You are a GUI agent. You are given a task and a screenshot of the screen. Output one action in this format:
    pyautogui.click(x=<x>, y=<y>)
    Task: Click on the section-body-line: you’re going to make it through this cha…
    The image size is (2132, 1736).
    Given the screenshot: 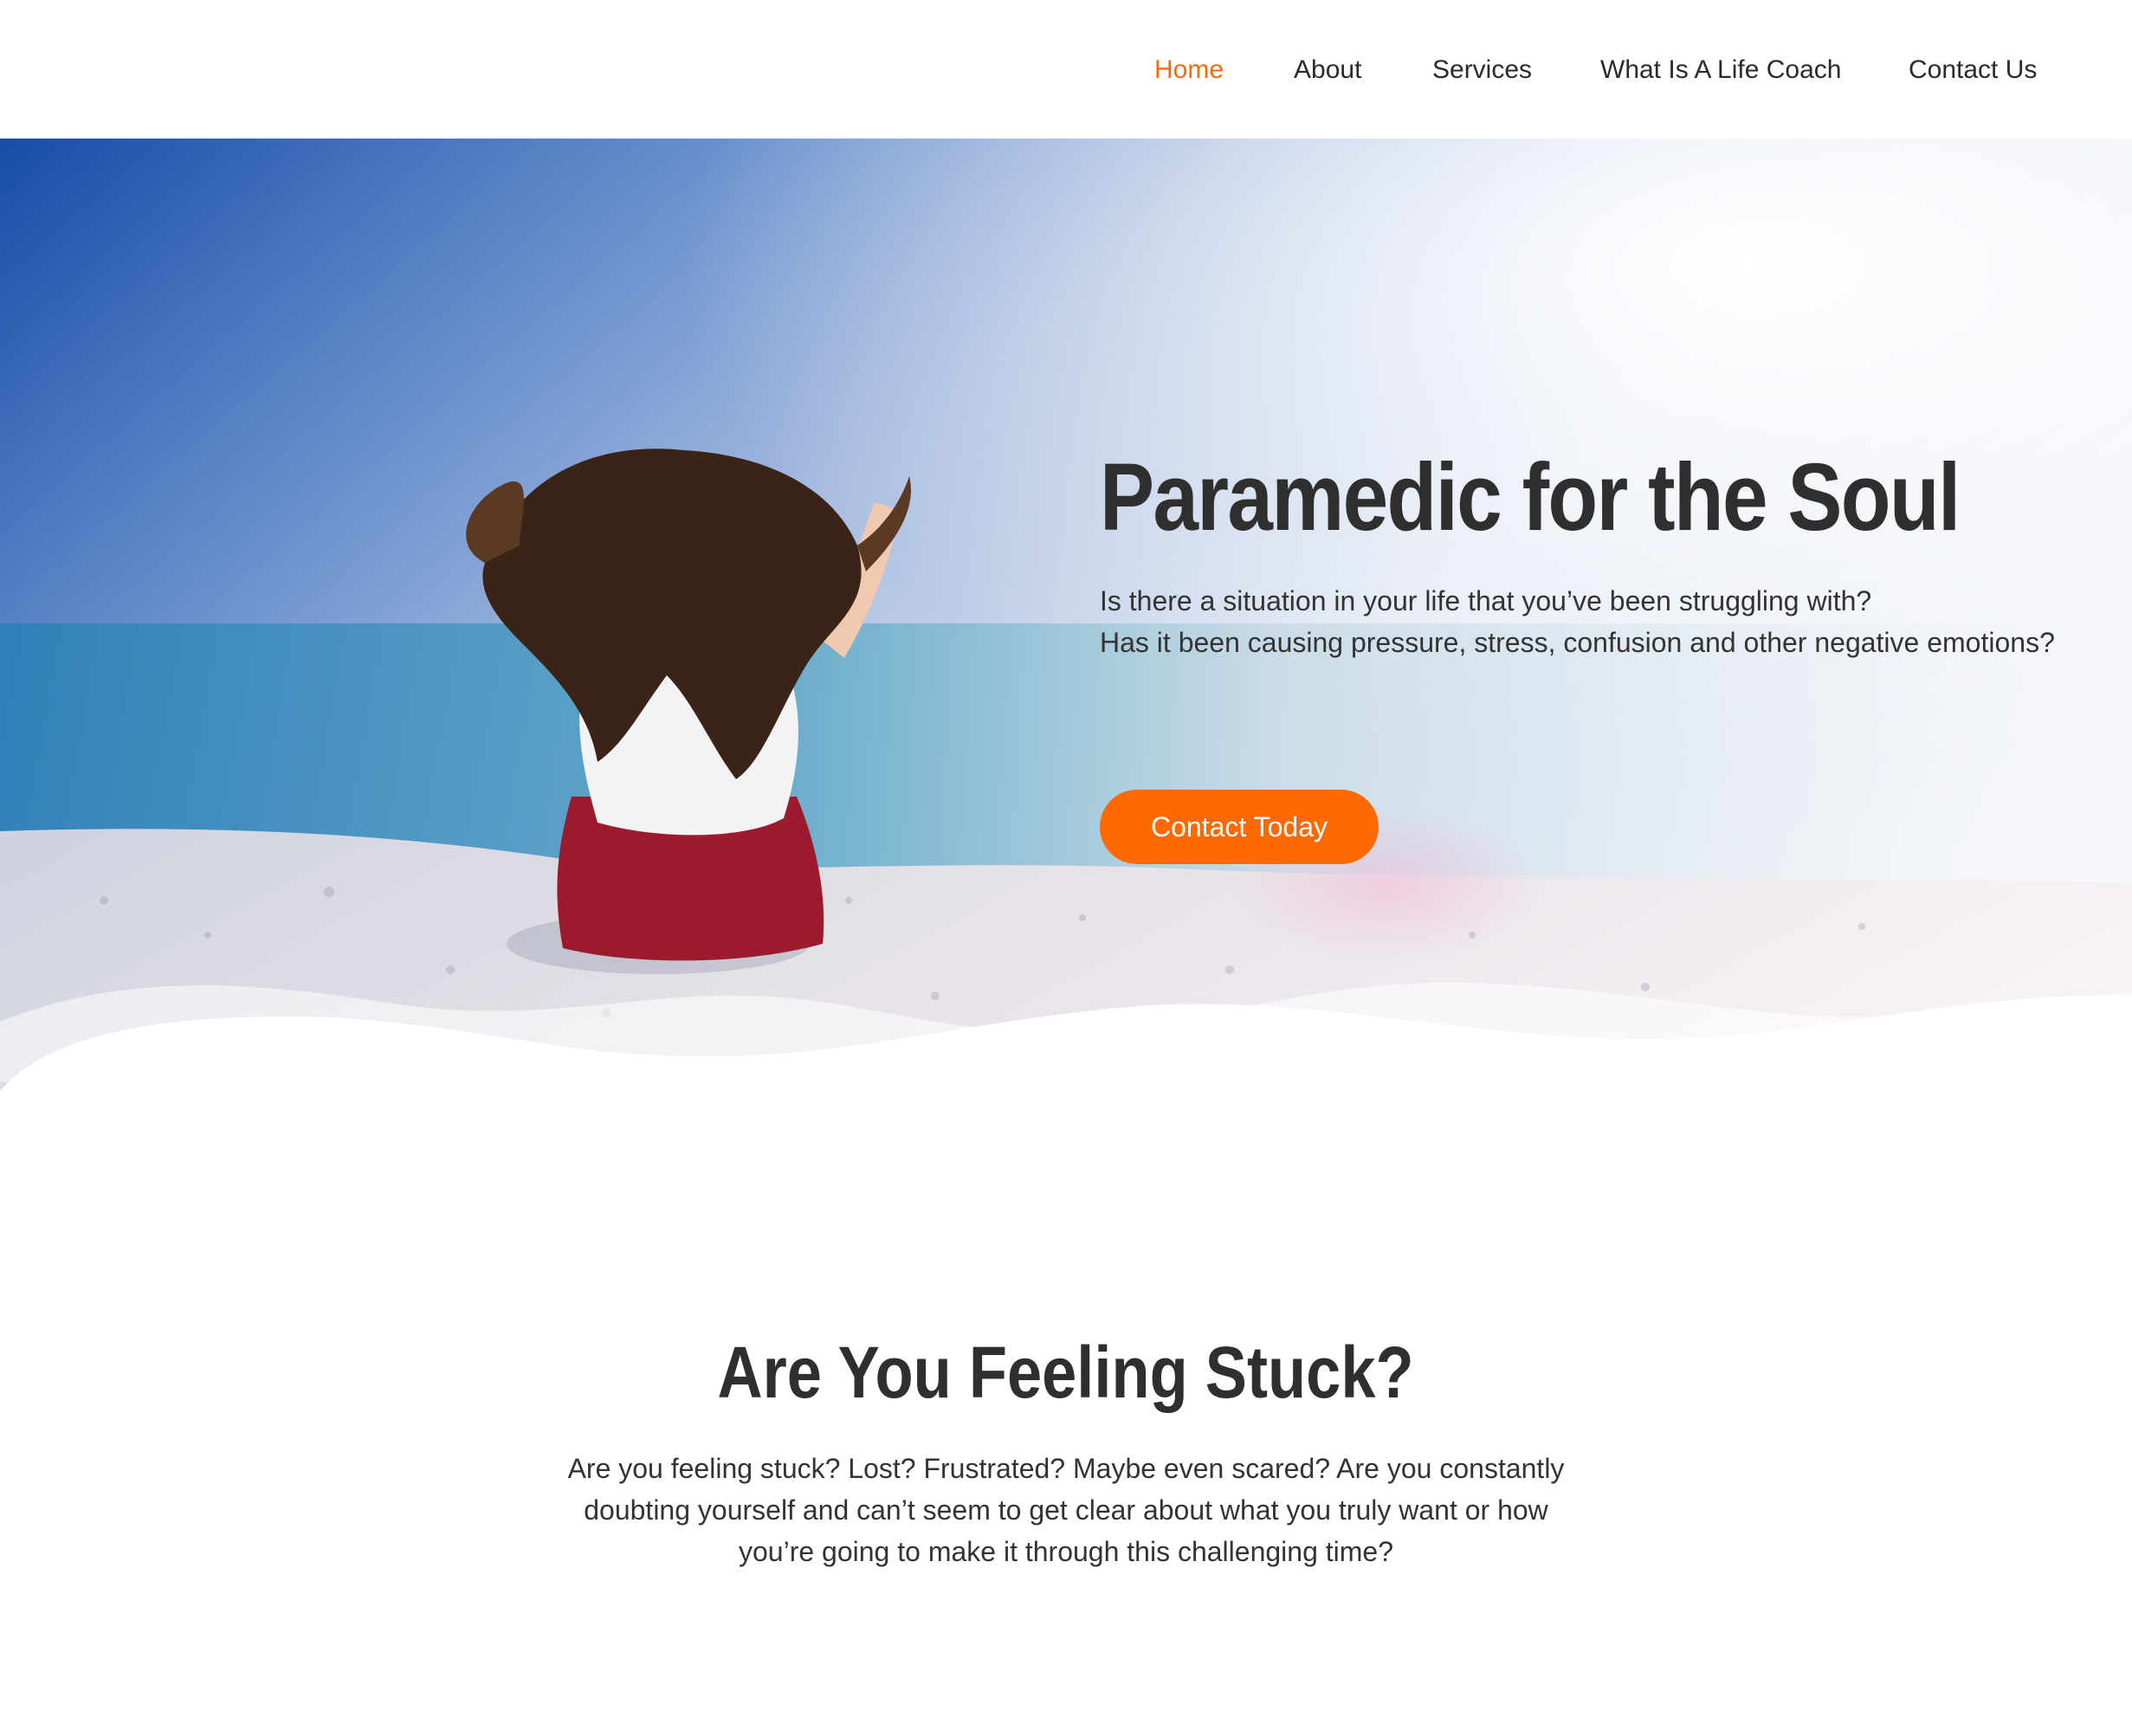 What is the action you would take?
    pyautogui.click(x=1066, y=1552)
    